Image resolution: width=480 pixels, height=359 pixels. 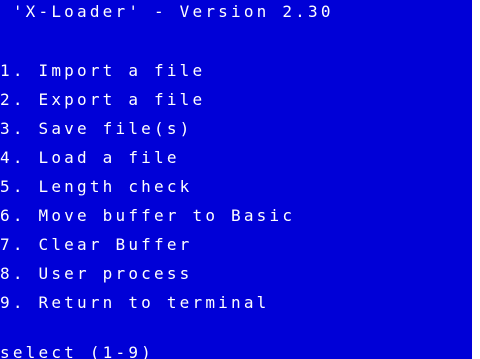 What do you see at coordinates (102, 100) in the screenshot?
I see `menu-item-export: 2. Export a file` at bounding box center [102, 100].